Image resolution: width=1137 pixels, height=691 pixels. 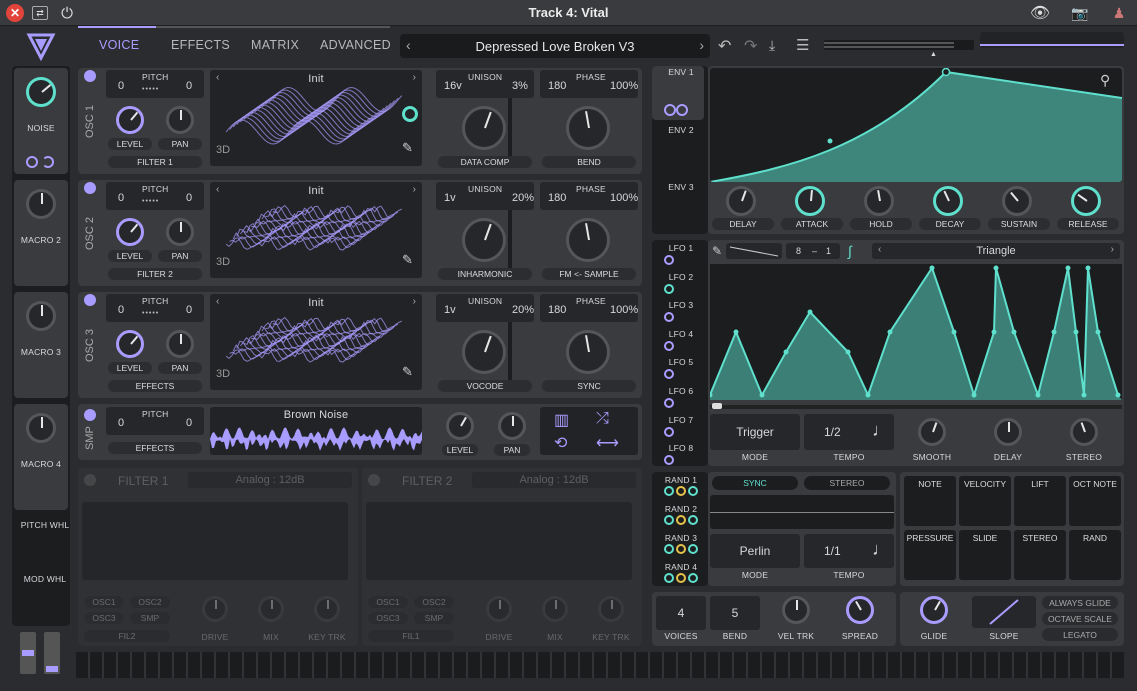 What do you see at coordinates (681, 448) in the screenshot?
I see `lfo-tab-8: LFO 8` at bounding box center [681, 448].